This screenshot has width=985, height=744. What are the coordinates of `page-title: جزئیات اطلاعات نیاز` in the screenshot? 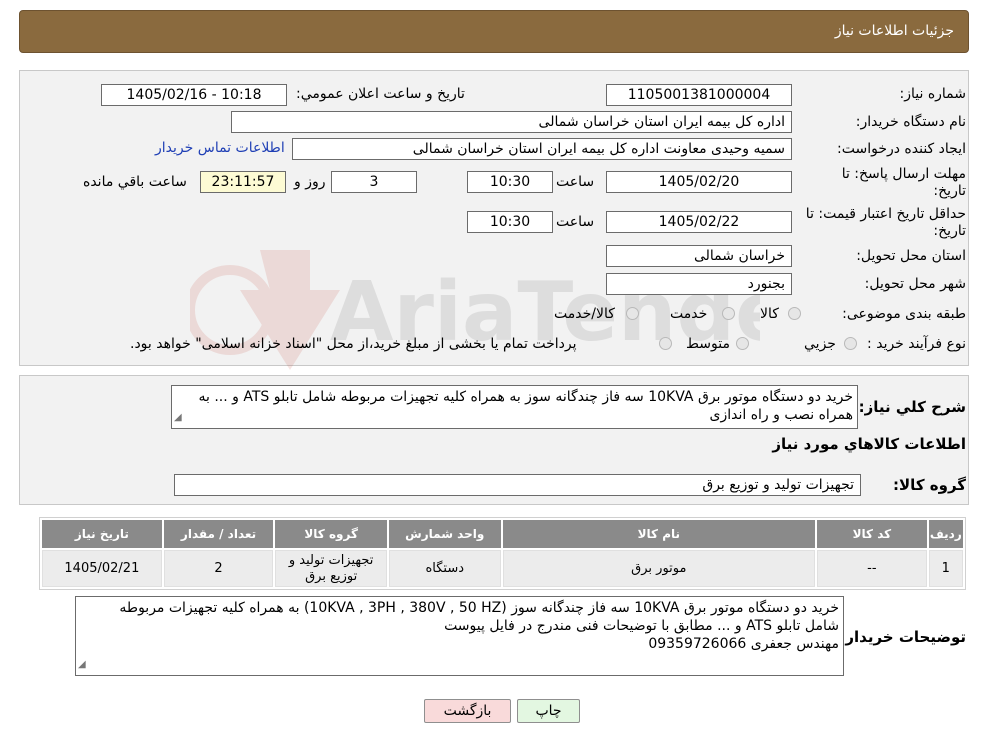 It's located at (894, 31).